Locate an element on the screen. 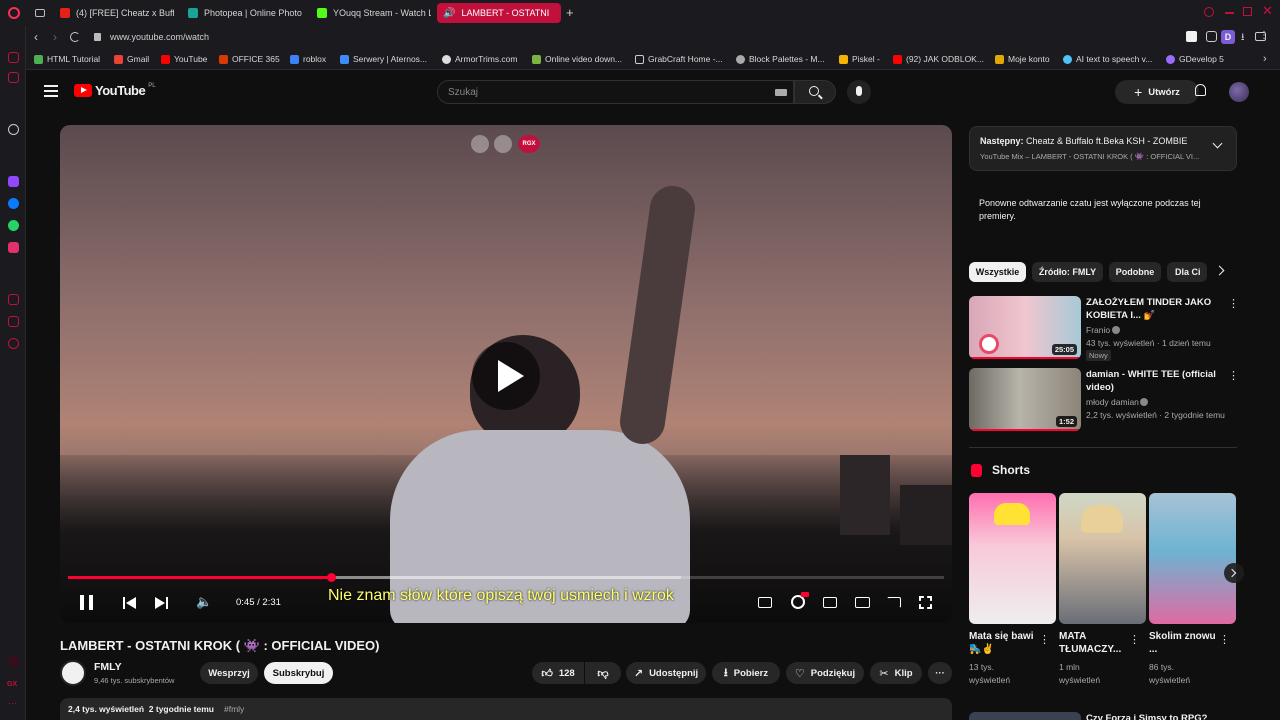 The image size is (1280, 720). bookmark-item: OFFICE 365 is located at coordinates (249, 59).